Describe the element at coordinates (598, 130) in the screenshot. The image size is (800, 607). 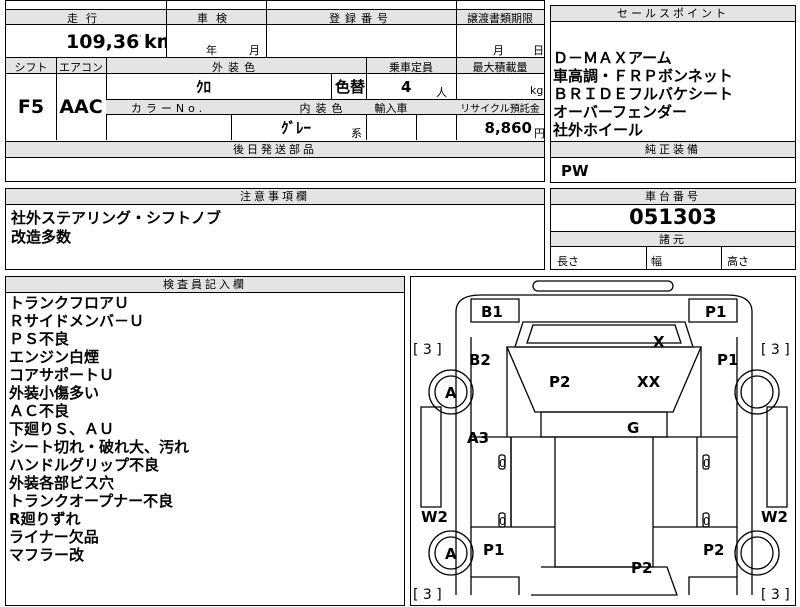
I see `sales-point-line: 社外ホイール` at that location.